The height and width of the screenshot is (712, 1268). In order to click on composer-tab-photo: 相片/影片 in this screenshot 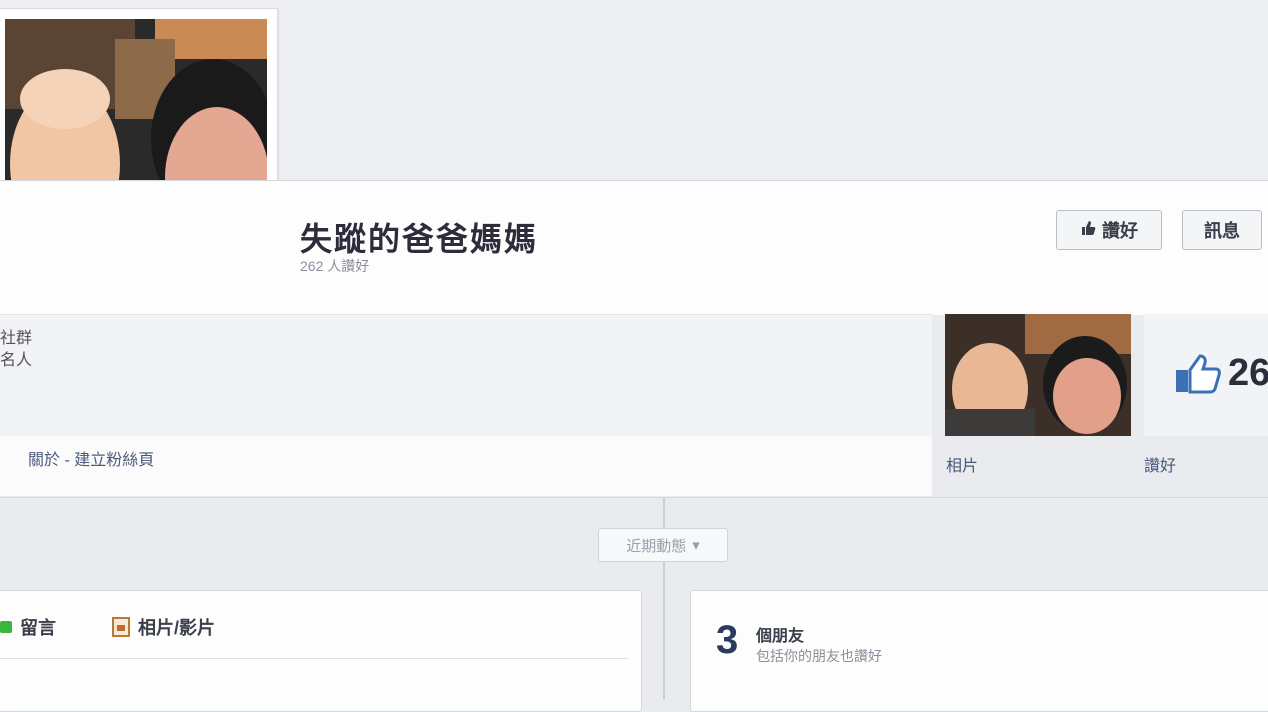, I will do `click(163, 627)`.